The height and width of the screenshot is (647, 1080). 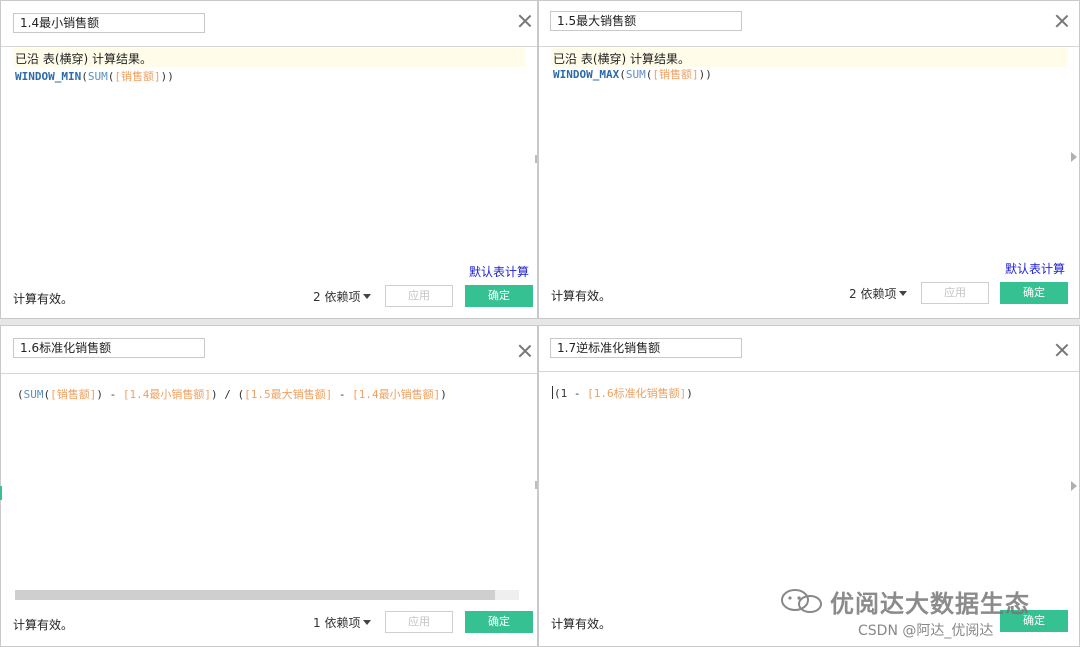 I want to click on function-name: WINDOW_MAX, so click(x=586, y=74).